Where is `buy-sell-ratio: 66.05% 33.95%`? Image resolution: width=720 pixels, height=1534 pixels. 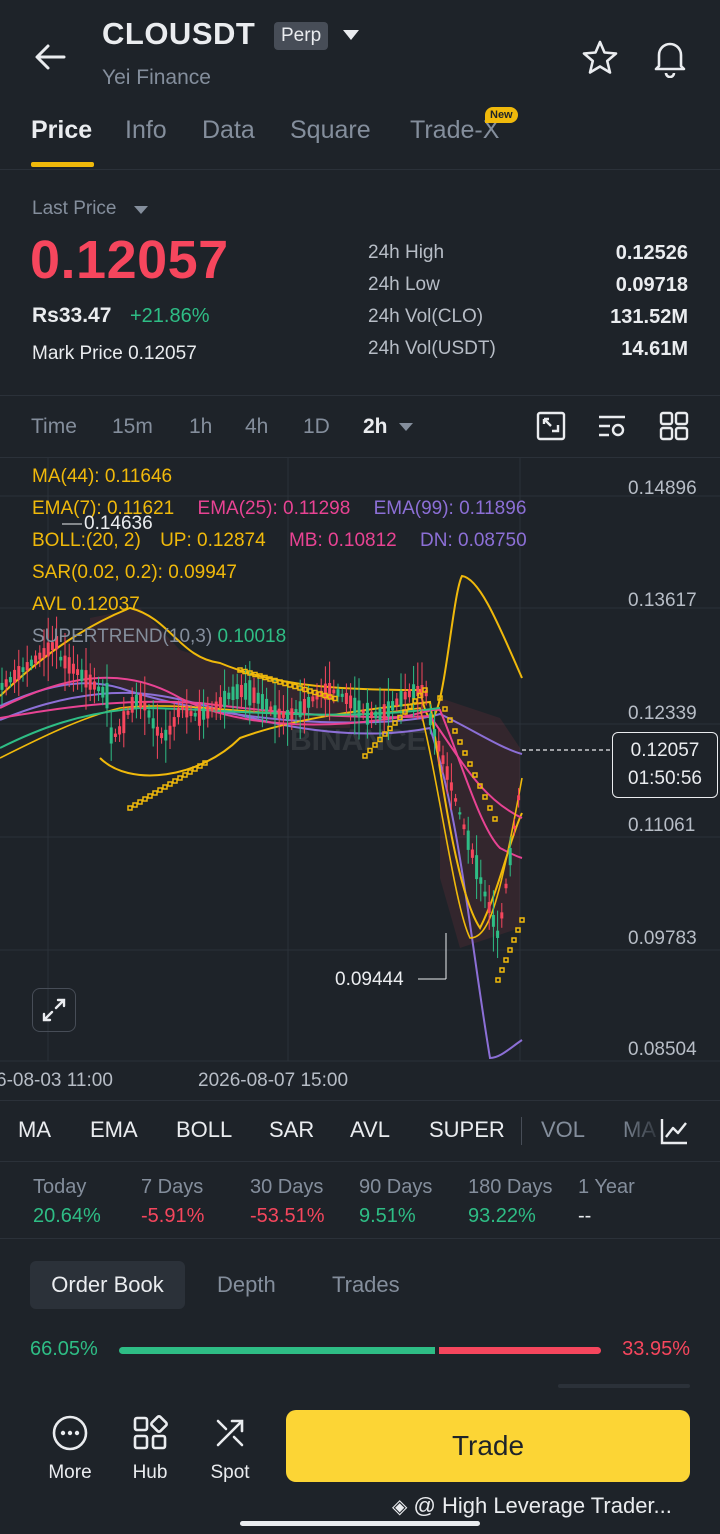 buy-sell-ratio: 66.05% 33.95% is located at coordinates (360, 1350).